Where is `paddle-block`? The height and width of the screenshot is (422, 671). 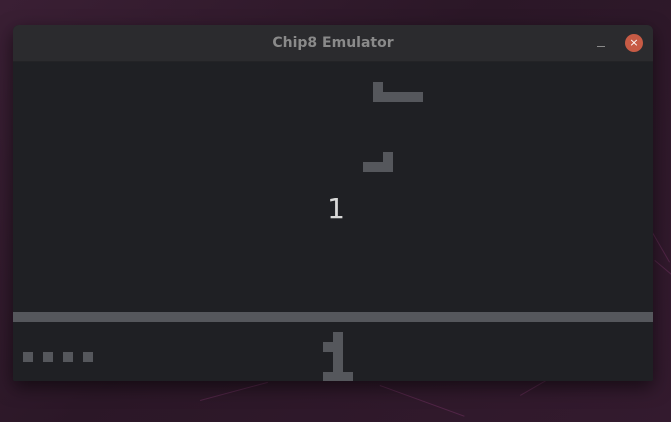 paddle-block is located at coordinates (398, 97).